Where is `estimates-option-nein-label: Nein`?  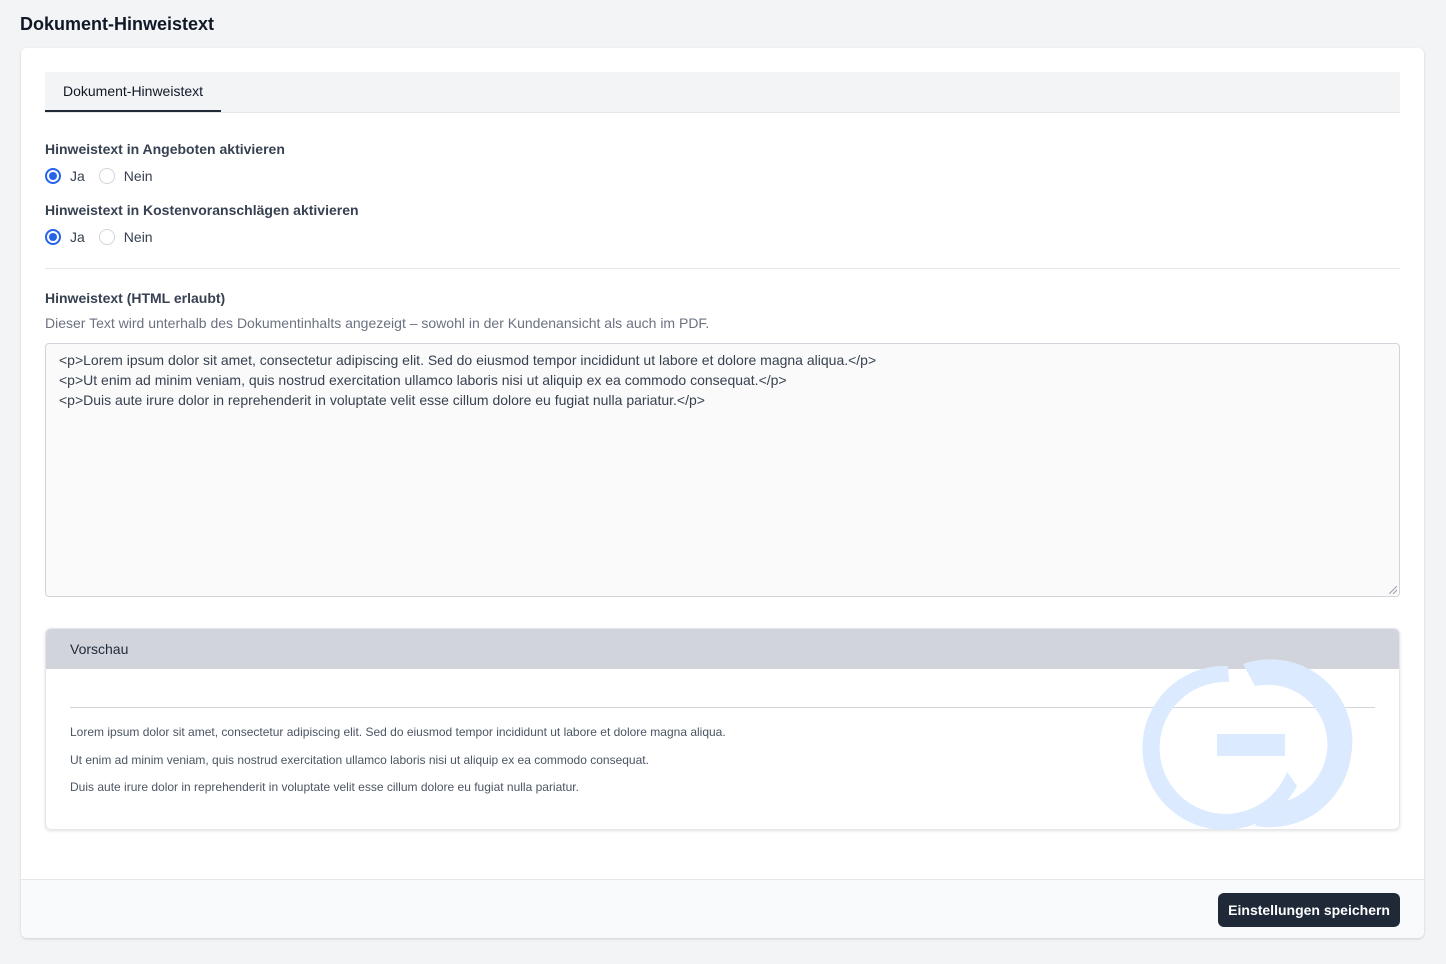
estimates-option-nein-label: Nein is located at coordinates (138, 237).